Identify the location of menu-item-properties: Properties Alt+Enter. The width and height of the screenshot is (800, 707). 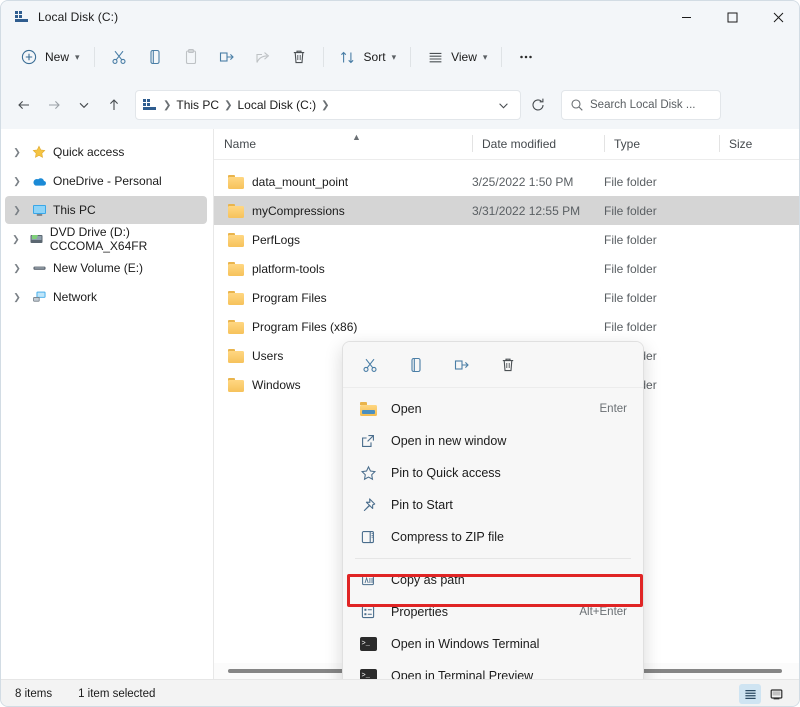
(493, 612).